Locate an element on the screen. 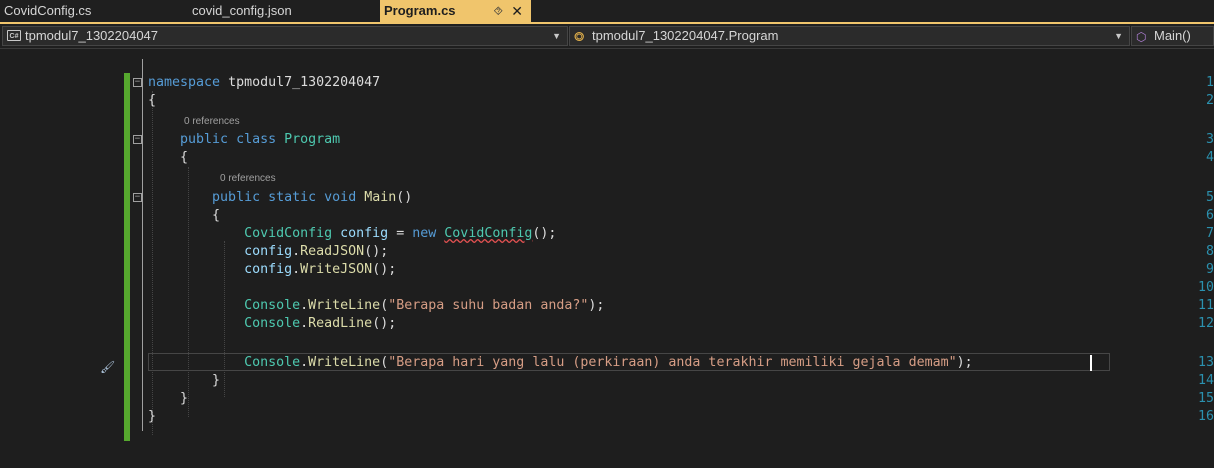  project-dropdown-label: tpmodul7_1302204047 is located at coordinates (92, 35).